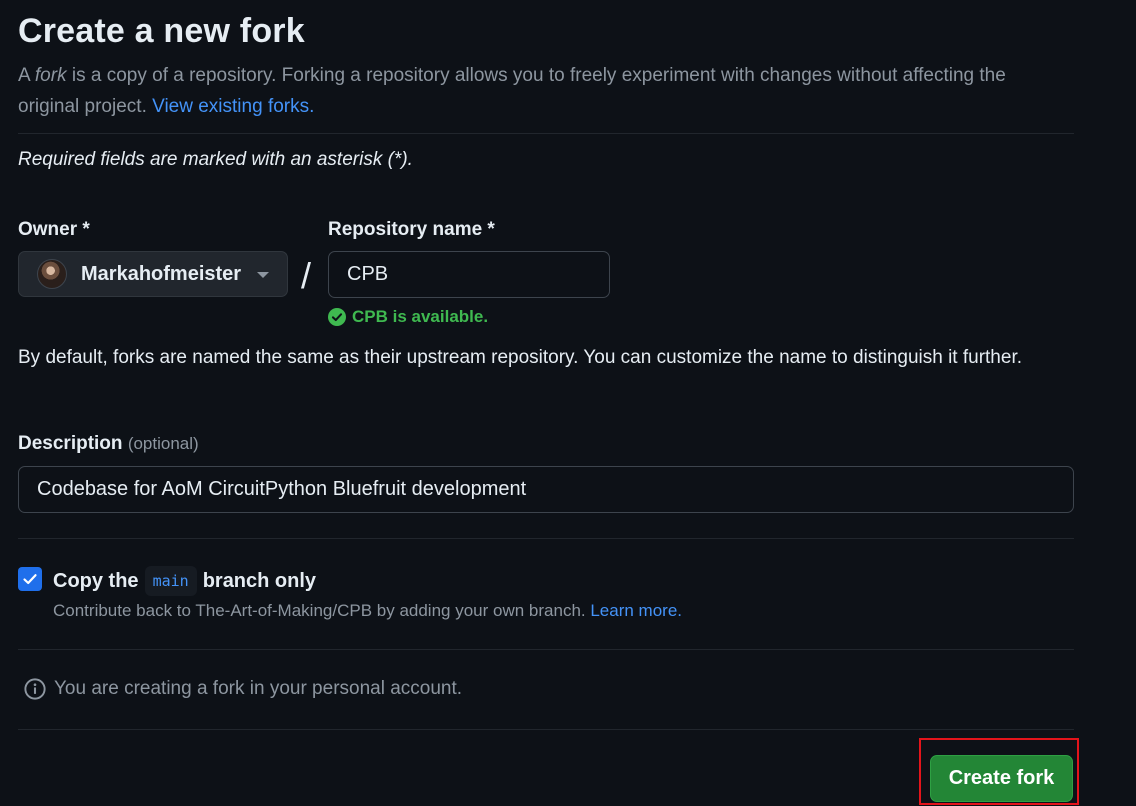 The width and height of the screenshot is (1136, 806). What do you see at coordinates (163, 443) in the screenshot?
I see `optional-hint: (optional)` at bounding box center [163, 443].